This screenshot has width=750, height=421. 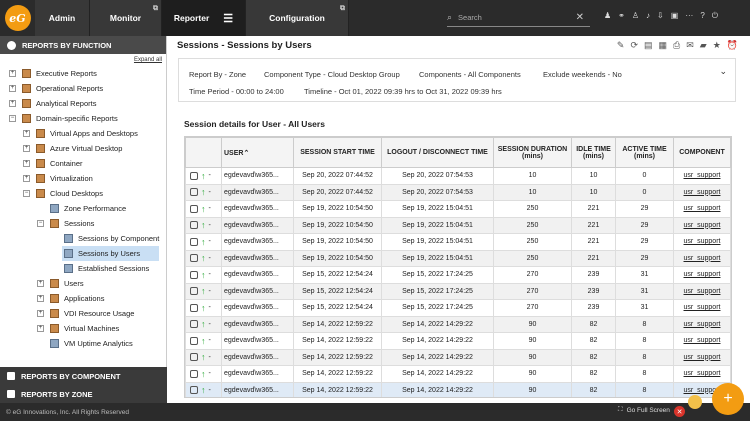 I want to click on tree-item-established-sessions: Established Sessions, so click(x=106, y=268).